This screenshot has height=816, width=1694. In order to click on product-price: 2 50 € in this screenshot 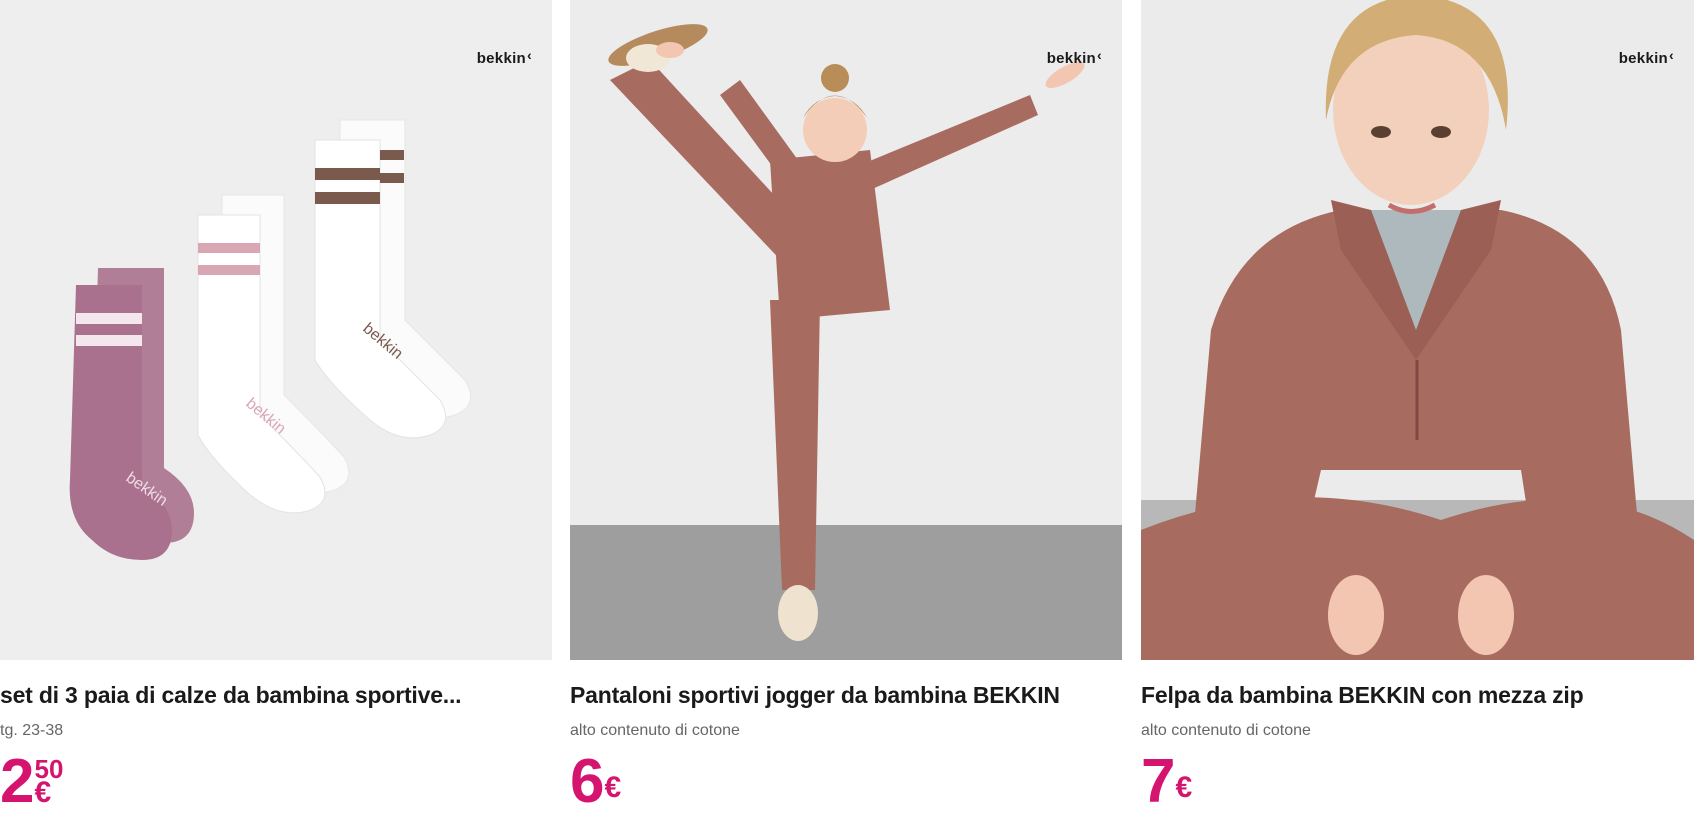, I will do `click(31, 781)`.